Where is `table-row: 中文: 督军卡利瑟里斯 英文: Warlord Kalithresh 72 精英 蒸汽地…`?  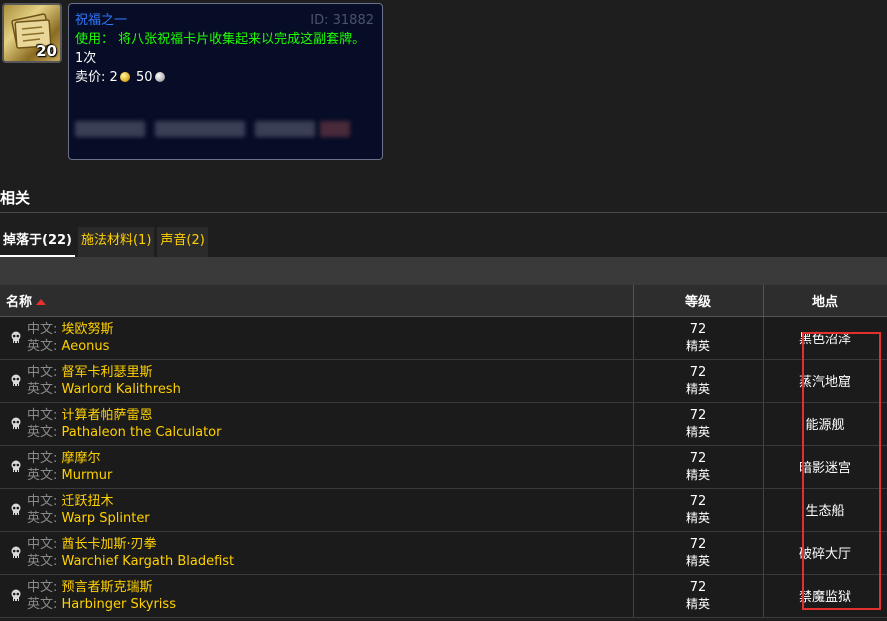 table-row: 中文: 督军卡利瑟里斯 英文: Warlord Kalithresh 72 精英 蒸汽地… is located at coordinates (443, 381).